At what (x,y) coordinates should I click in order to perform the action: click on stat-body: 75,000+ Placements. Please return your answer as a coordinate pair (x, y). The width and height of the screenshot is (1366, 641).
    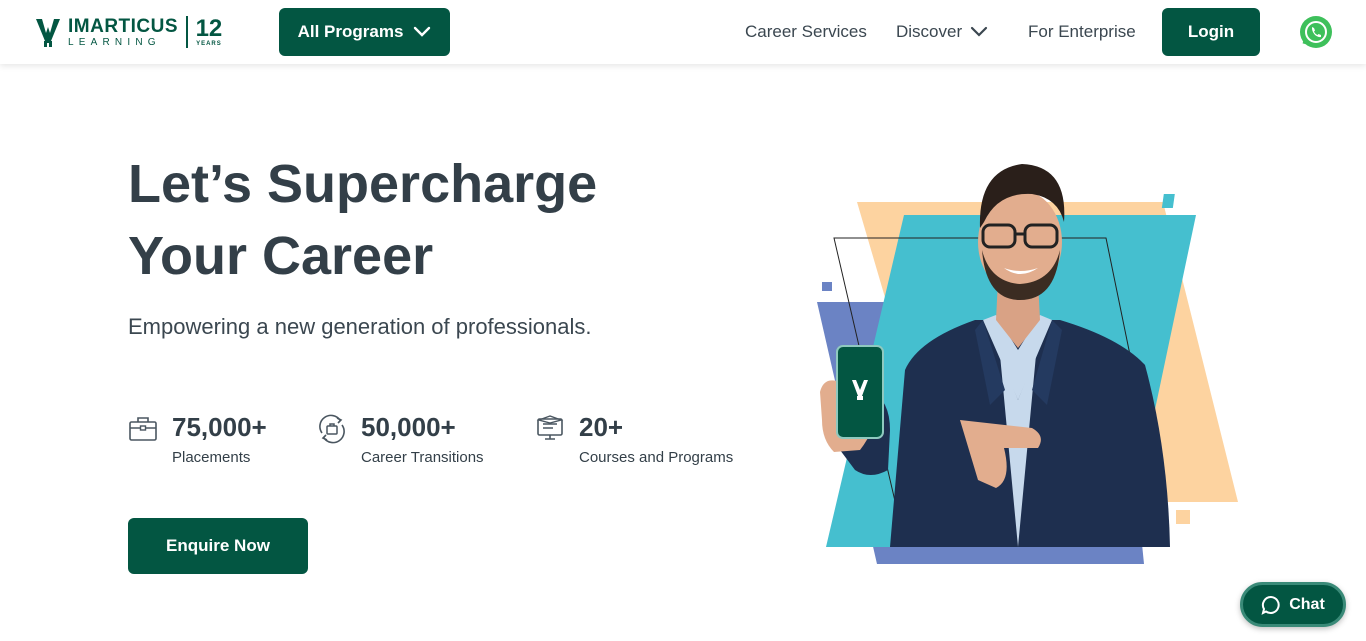
    Looking at the image, I should click on (219, 438).